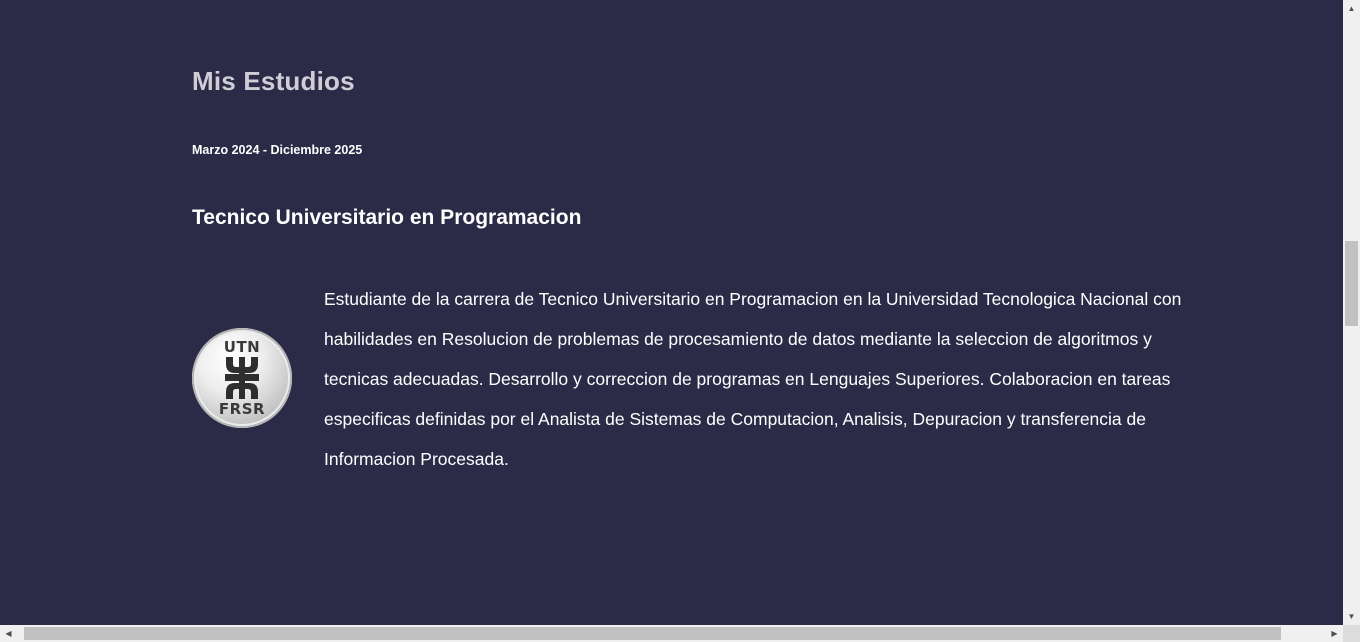 The width and height of the screenshot is (1360, 642). I want to click on utn-emblem-icon, so click(242, 378).